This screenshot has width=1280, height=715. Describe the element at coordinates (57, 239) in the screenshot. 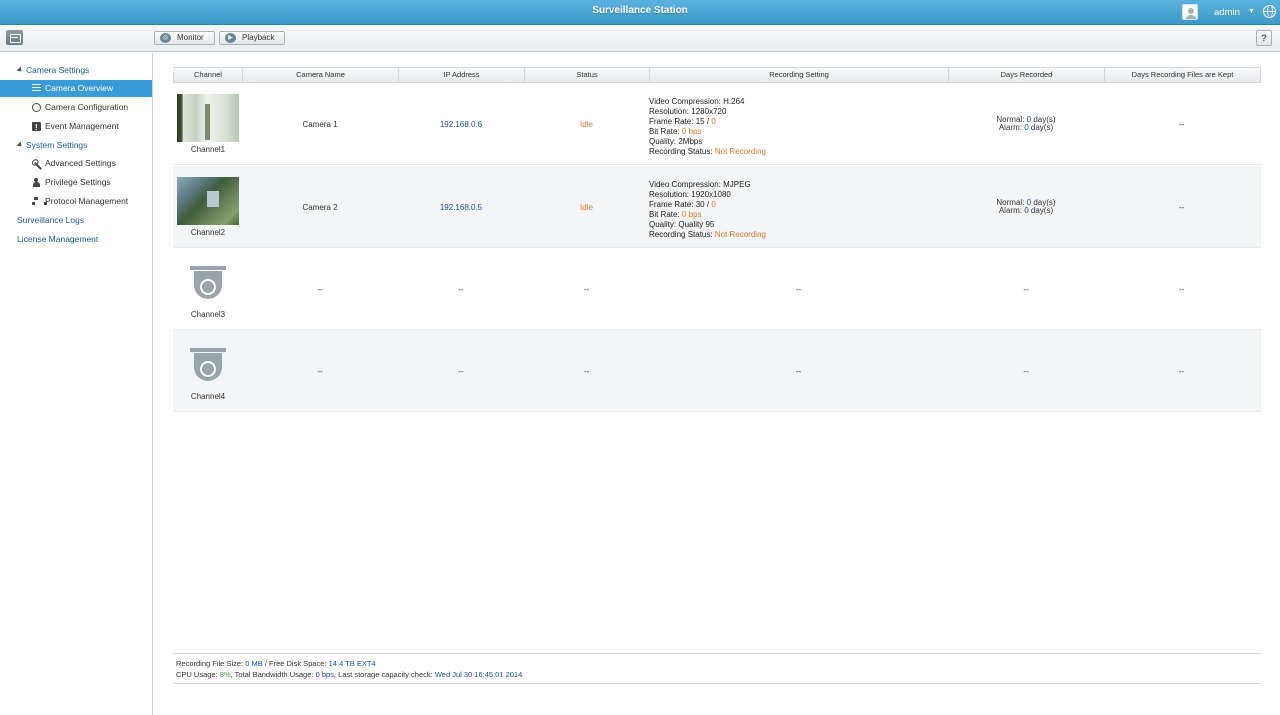

I see `sidebar-item-license-management: License Management` at that location.